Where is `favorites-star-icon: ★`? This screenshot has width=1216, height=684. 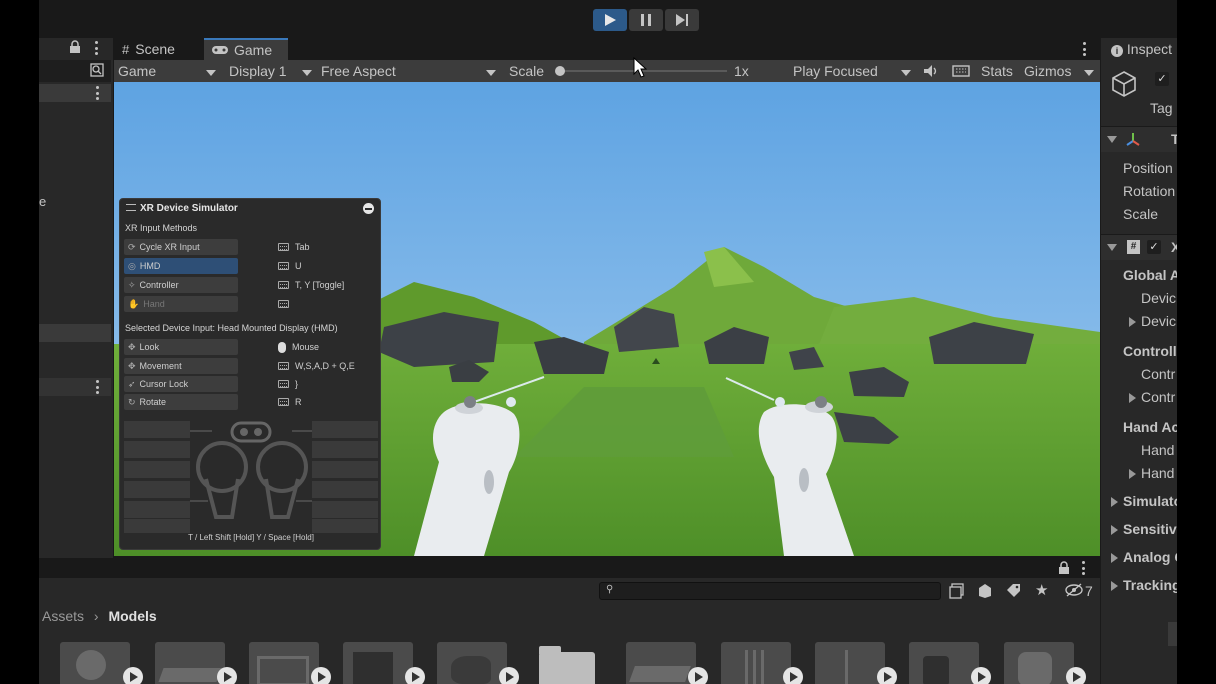
favorites-star-icon: ★ is located at coordinates (1041, 590).